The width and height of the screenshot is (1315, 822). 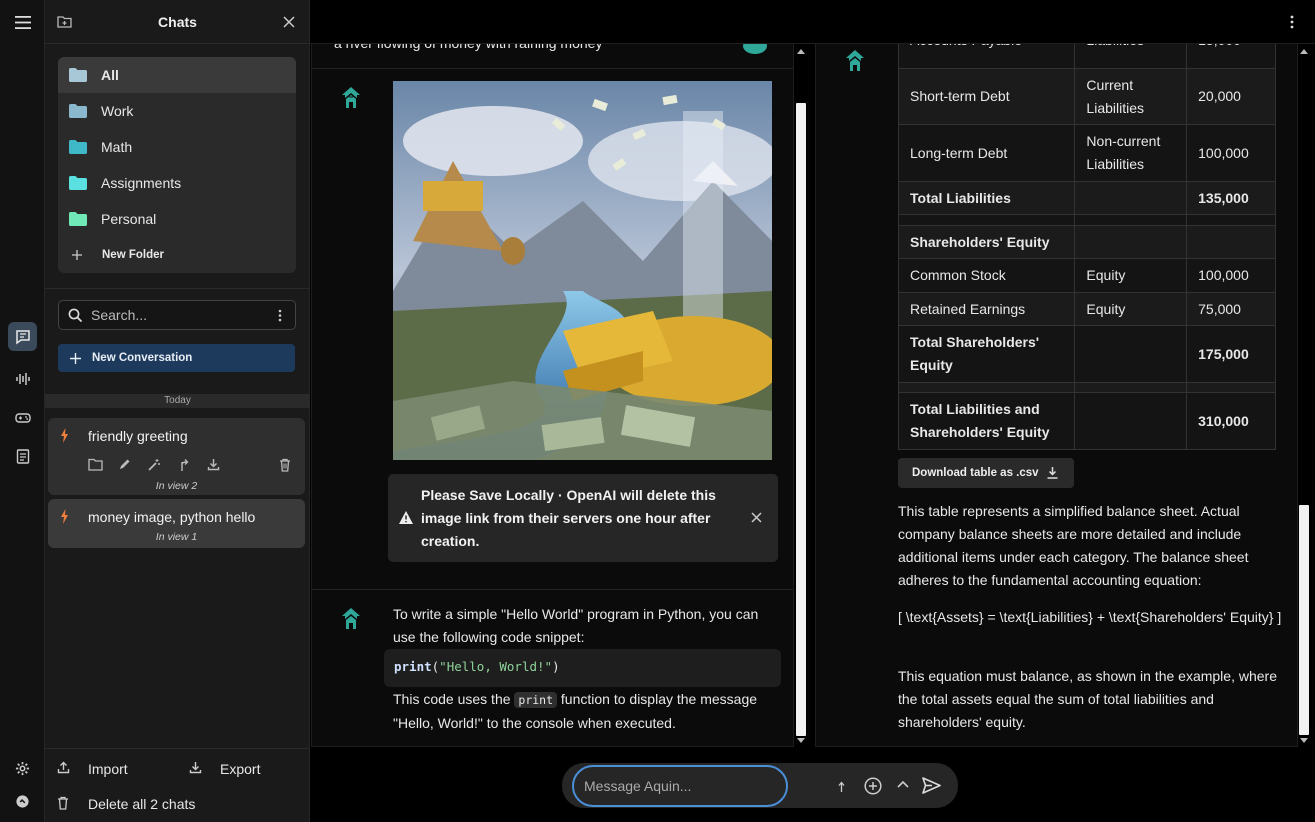 I want to click on branch-icon, so click(x=185, y=465).